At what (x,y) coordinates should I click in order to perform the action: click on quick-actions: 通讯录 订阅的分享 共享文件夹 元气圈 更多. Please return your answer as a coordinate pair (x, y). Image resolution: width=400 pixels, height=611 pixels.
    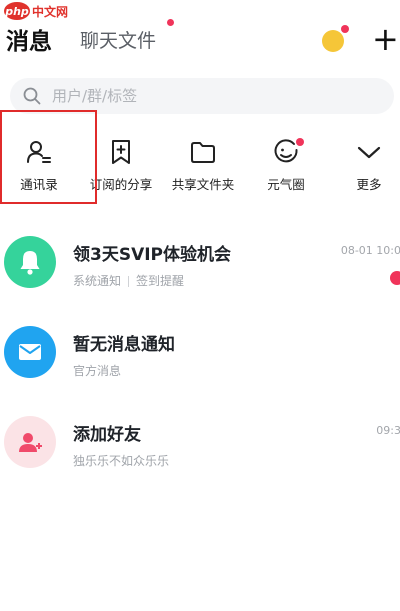
    Looking at the image, I should click on (200, 165).